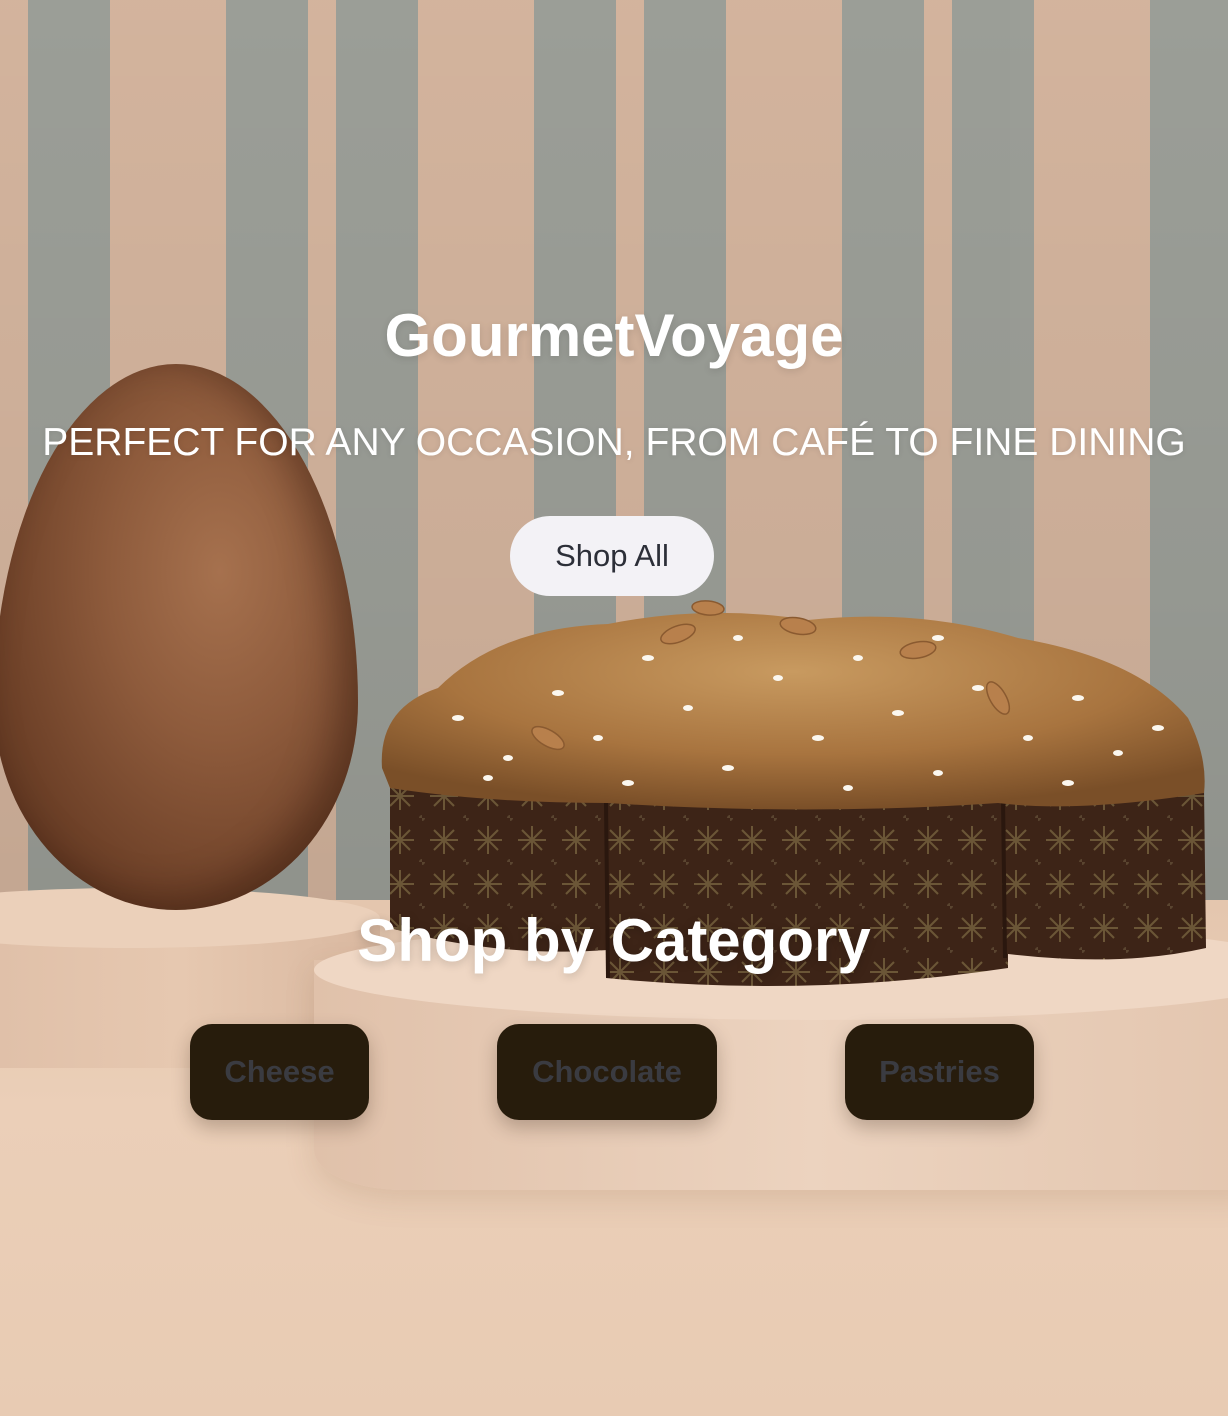 The image size is (1228, 1416). I want to click on category-button-cheese: Cheese, so click(279, 1072).